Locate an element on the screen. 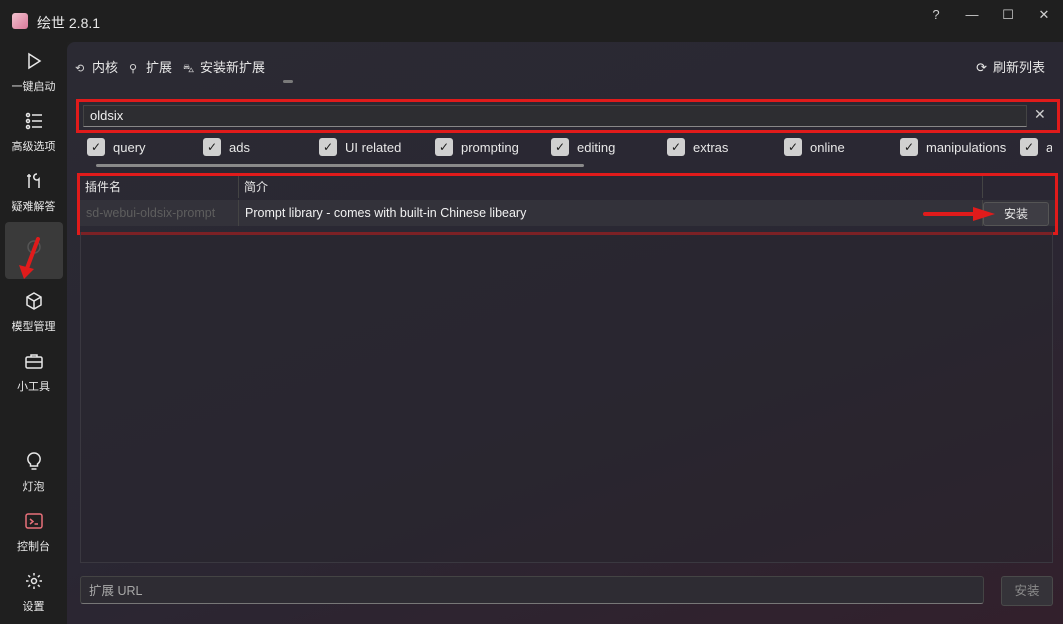  filter-label: online is located at coordinates (827, 147).